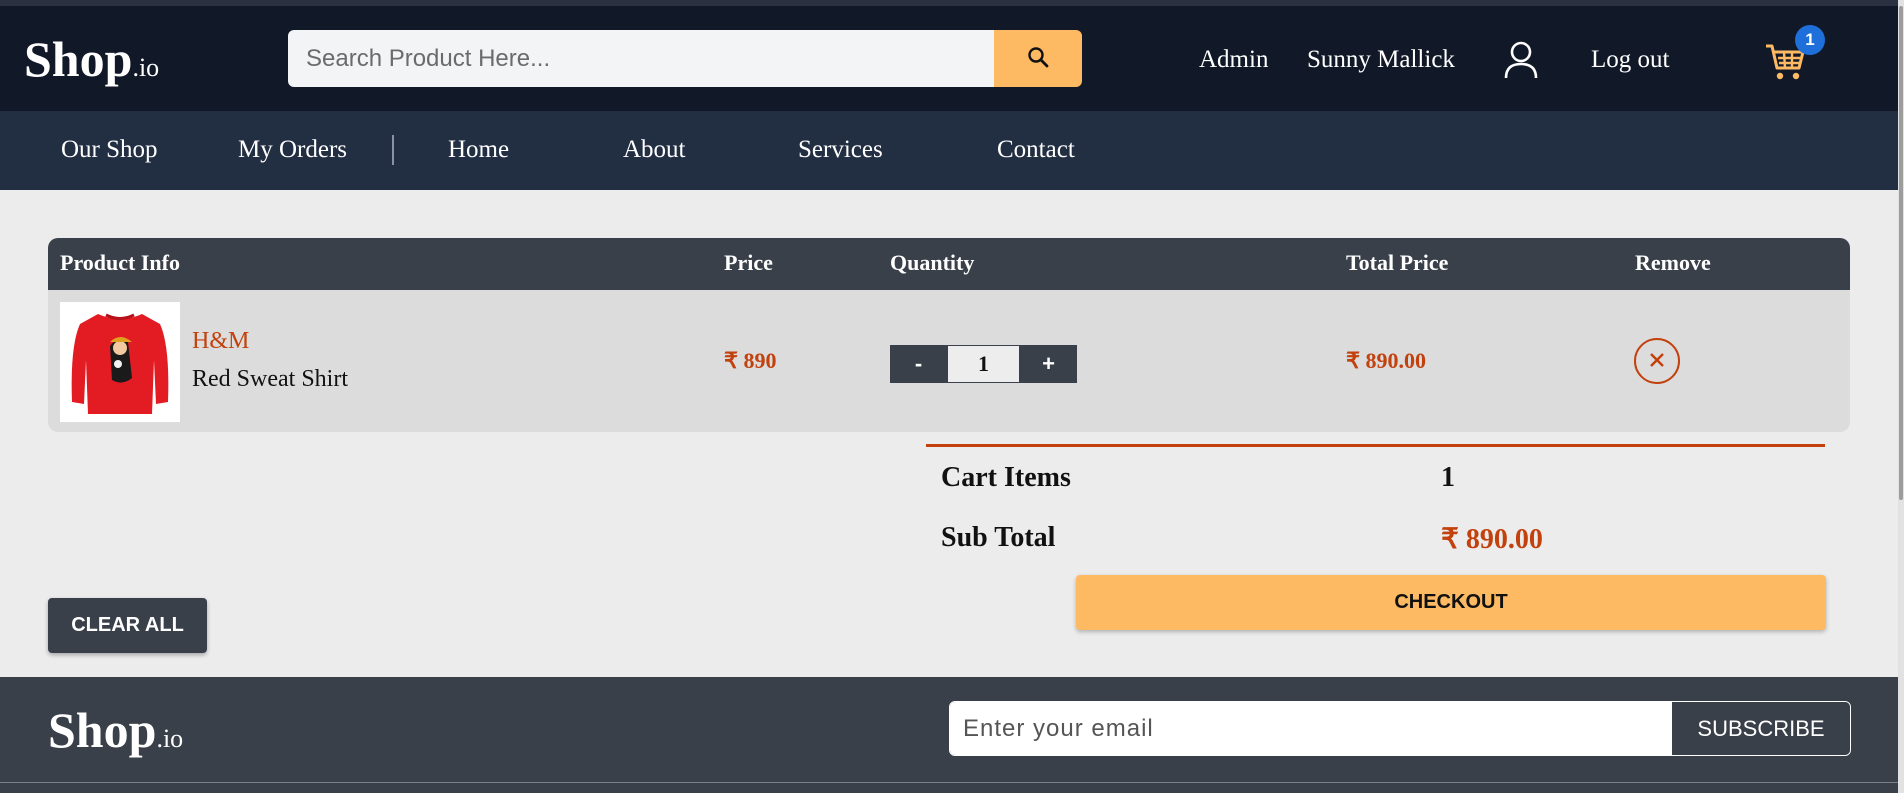  Describe the element at coordinates (1810, 40) in the screenshot. I see `cart-count-badge: 1` at that location.